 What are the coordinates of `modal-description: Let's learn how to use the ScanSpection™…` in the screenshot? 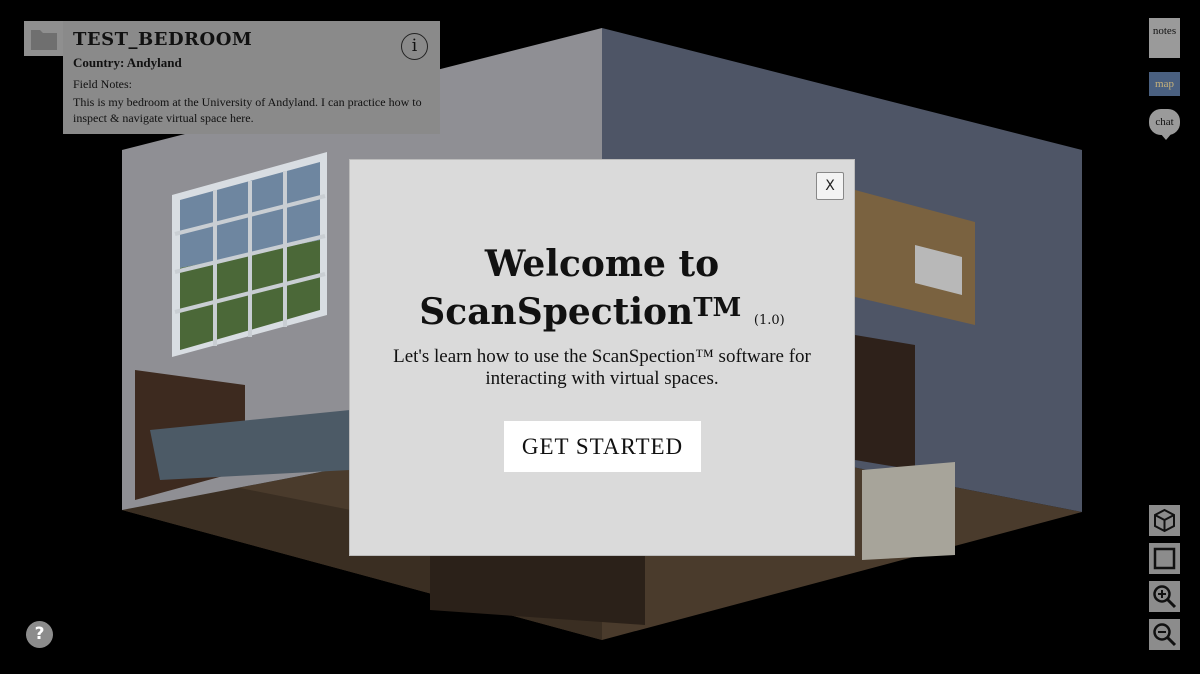 It's located at (602, 367).